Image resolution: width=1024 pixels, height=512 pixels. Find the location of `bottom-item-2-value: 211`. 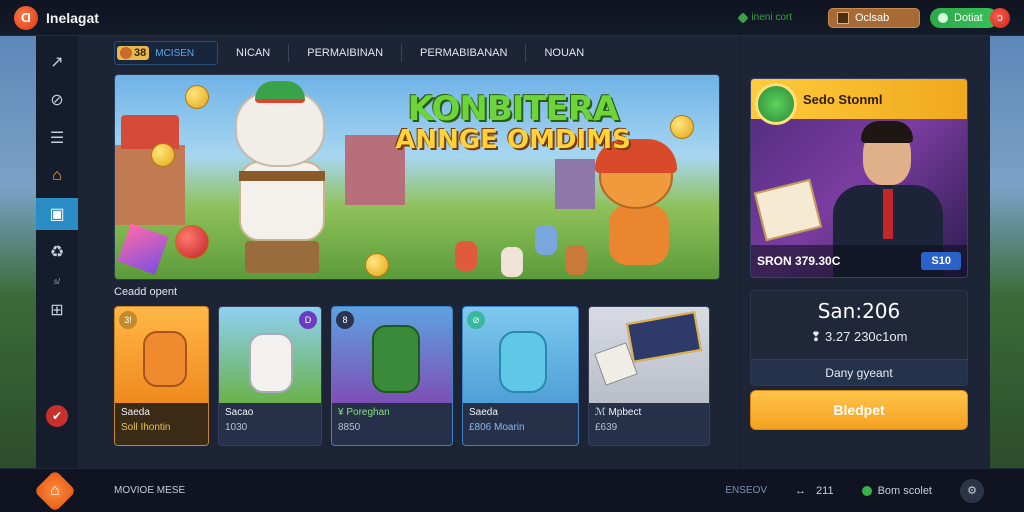

bottom-item-2-value: 211 is located at coordinates (825, 490).